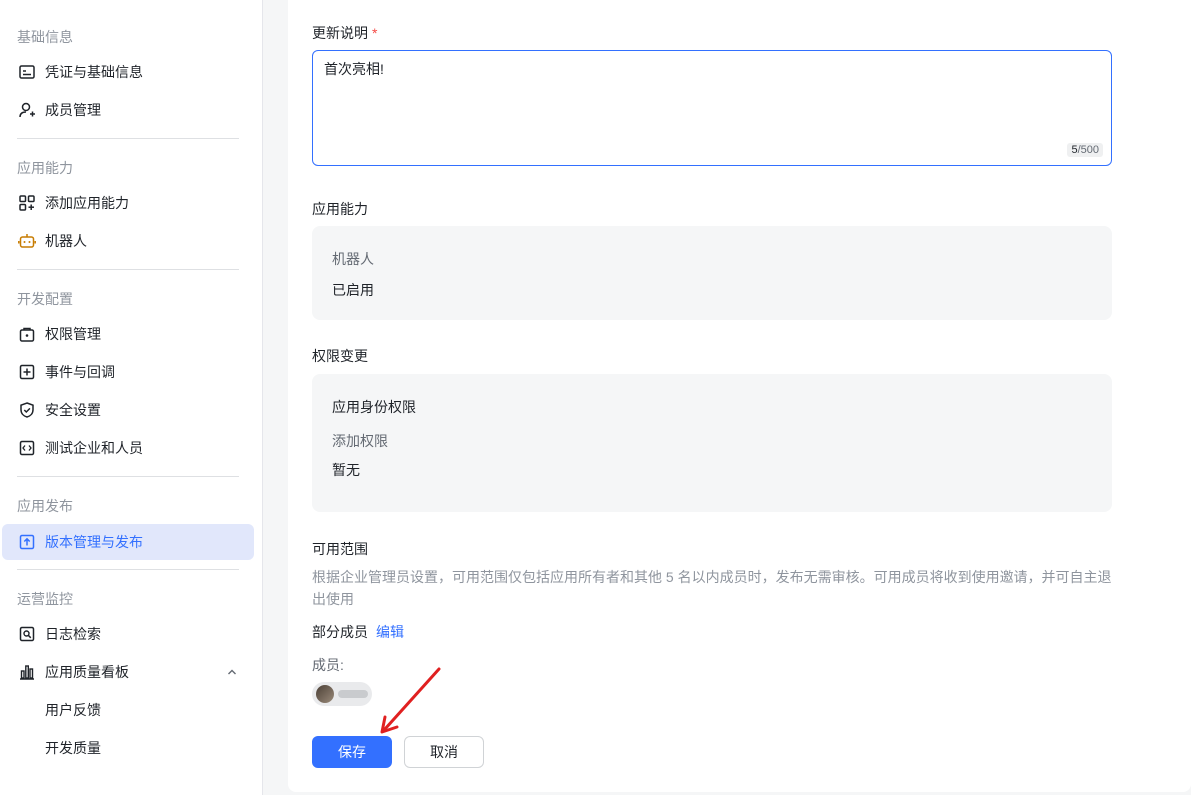  I want to click on chevron-up-icon, so click(232, 672).